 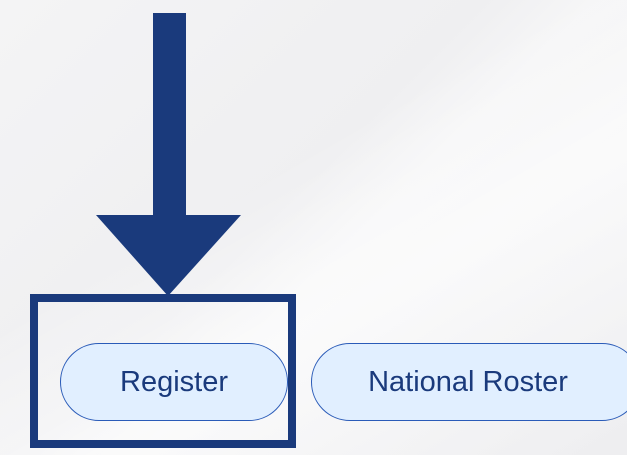 I want to click on register-button-label: Register, so click(x=174, y=381).